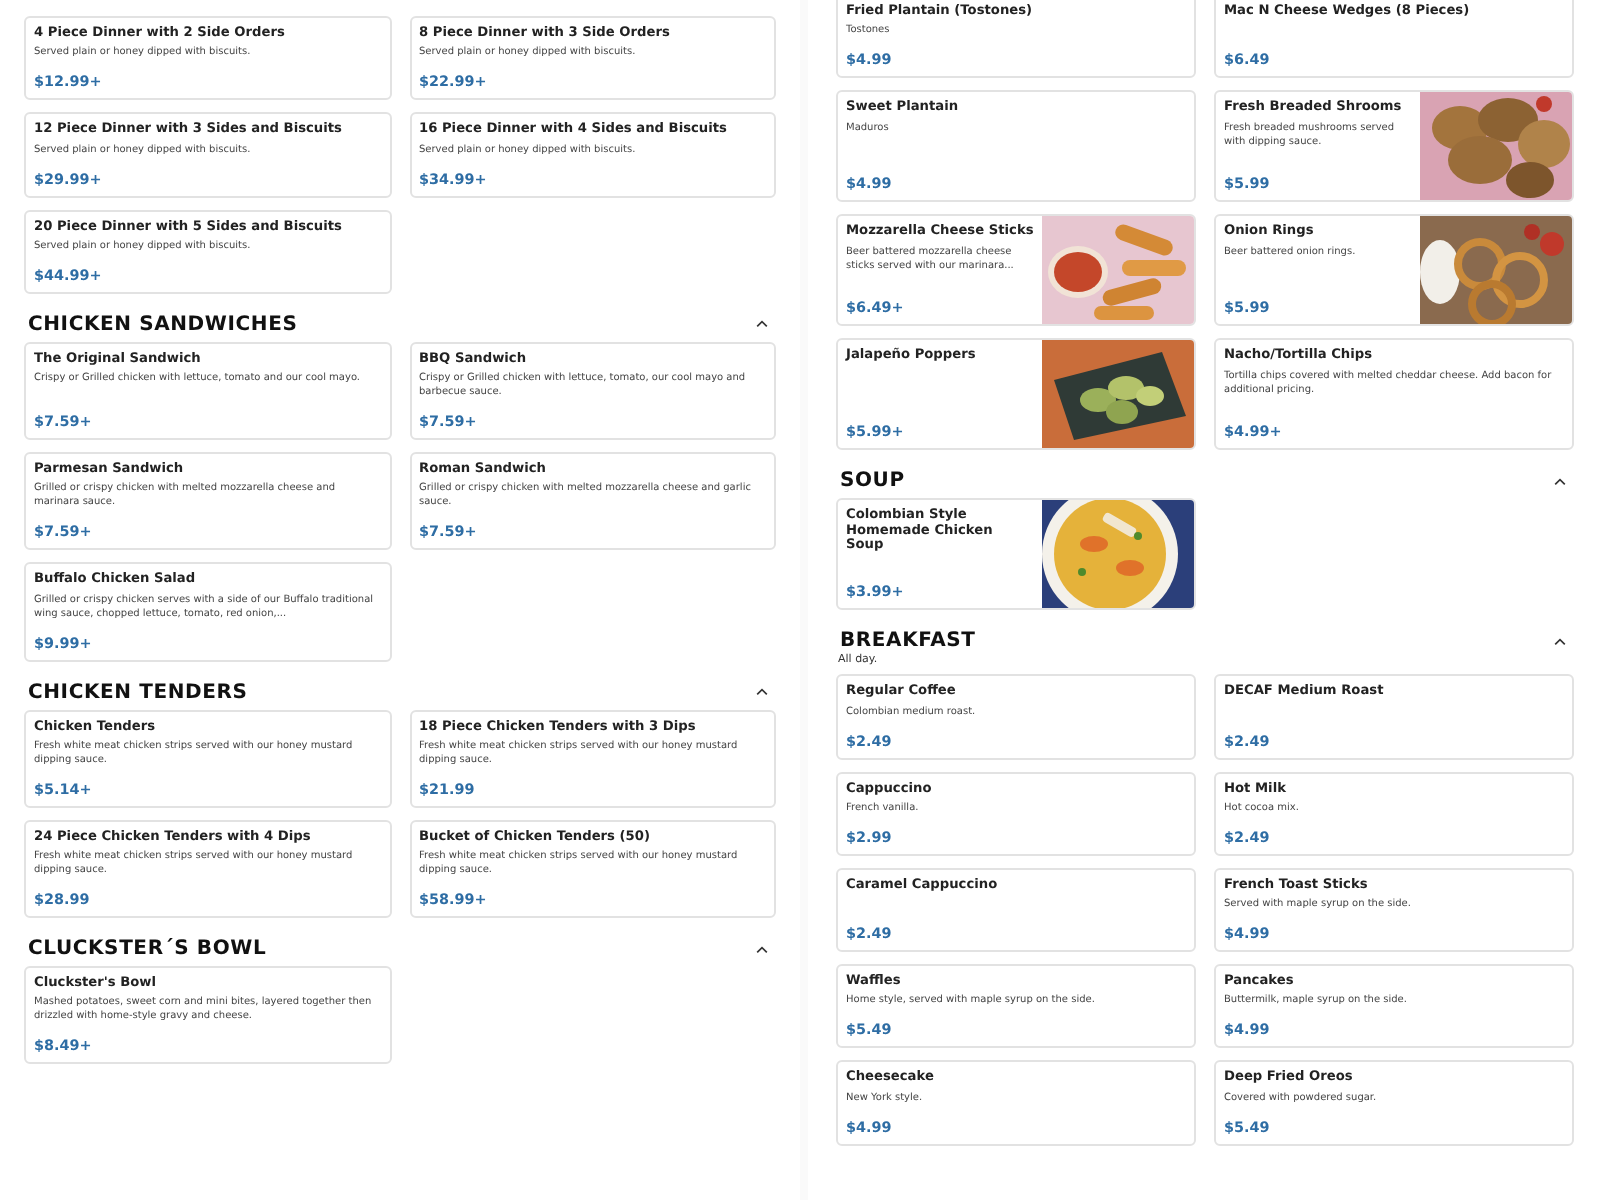 The width and height of the screenshot is (1600, 1200). I want to click on section-title: BREAKFAST, so click(908, 641).